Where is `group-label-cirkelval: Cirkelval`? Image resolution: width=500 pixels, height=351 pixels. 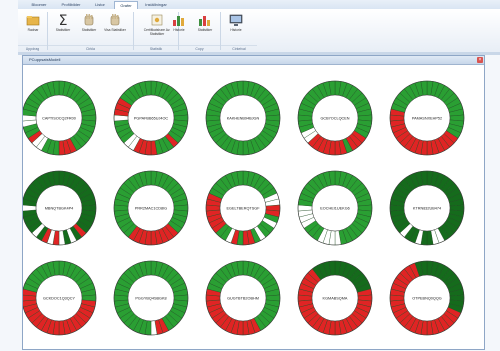 group-label-cirkelval: Cirkelval is located at coordinates (239, 48).